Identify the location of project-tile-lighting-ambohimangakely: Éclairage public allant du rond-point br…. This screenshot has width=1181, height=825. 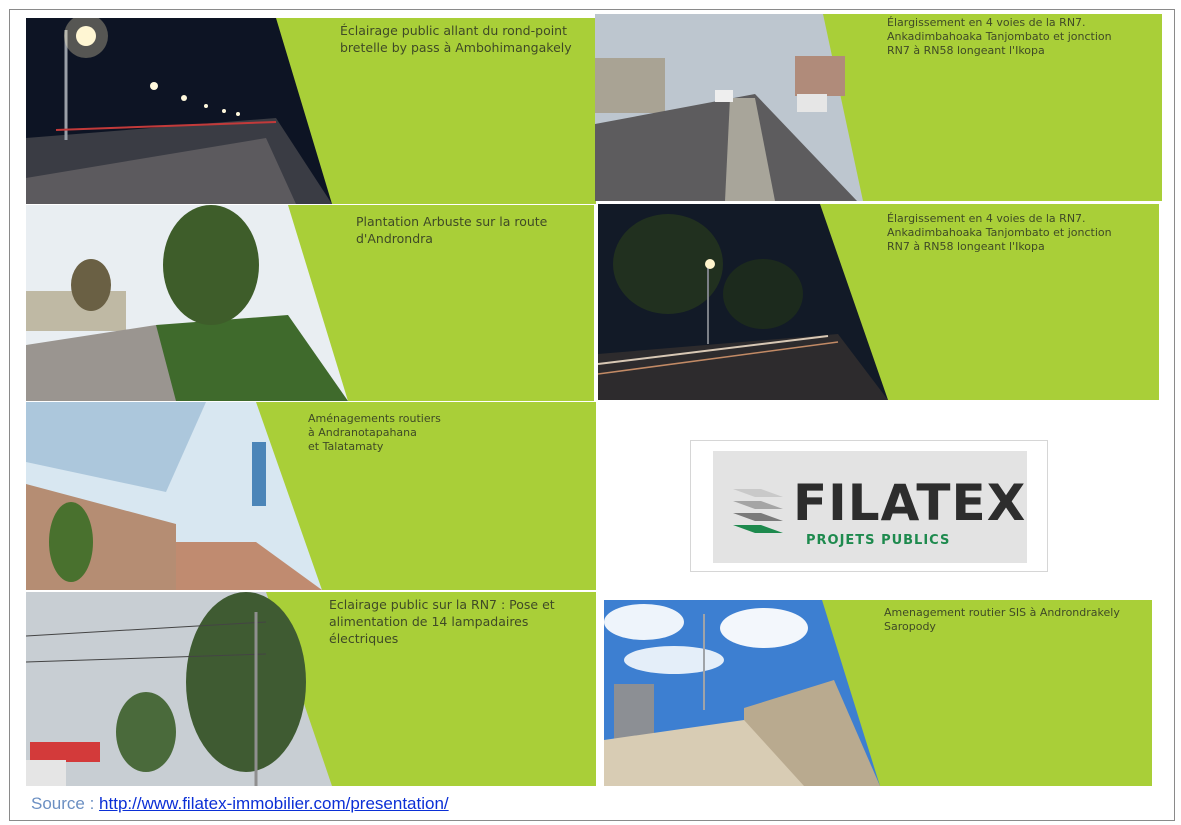
(311, 111).